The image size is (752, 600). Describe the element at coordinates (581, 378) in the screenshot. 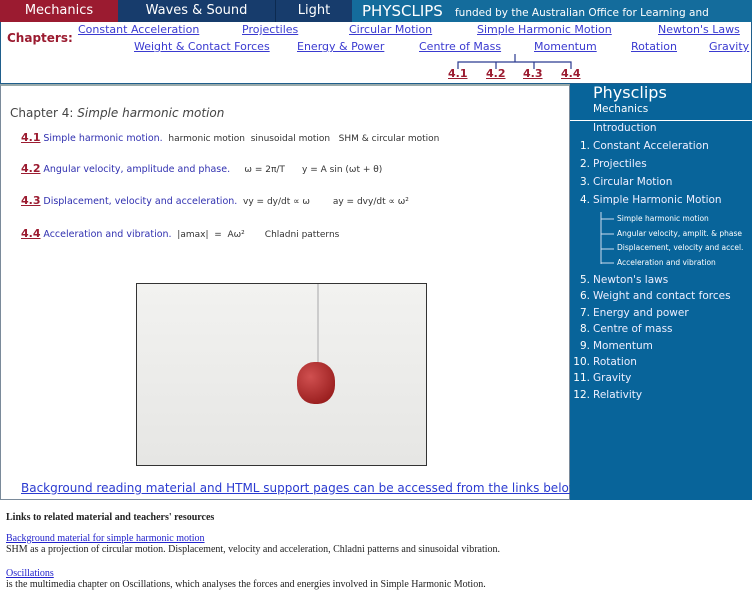

I see `sidebar-item-number: 11.` at that location.